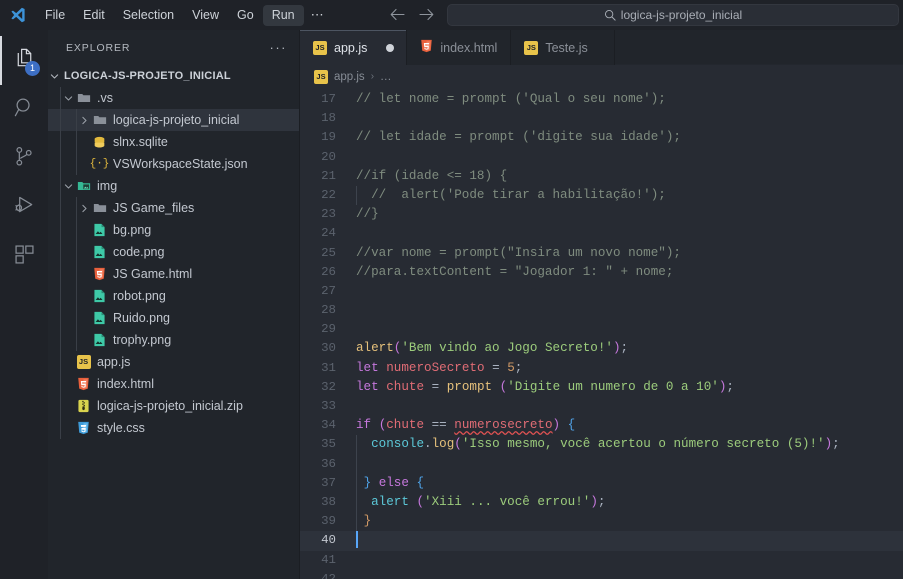 This screenshot has width=903, height=579. Describe the element at coordinates (173, 340) in the screenshot. I see `tree-file-trophy-png: trophy.png` at that location.